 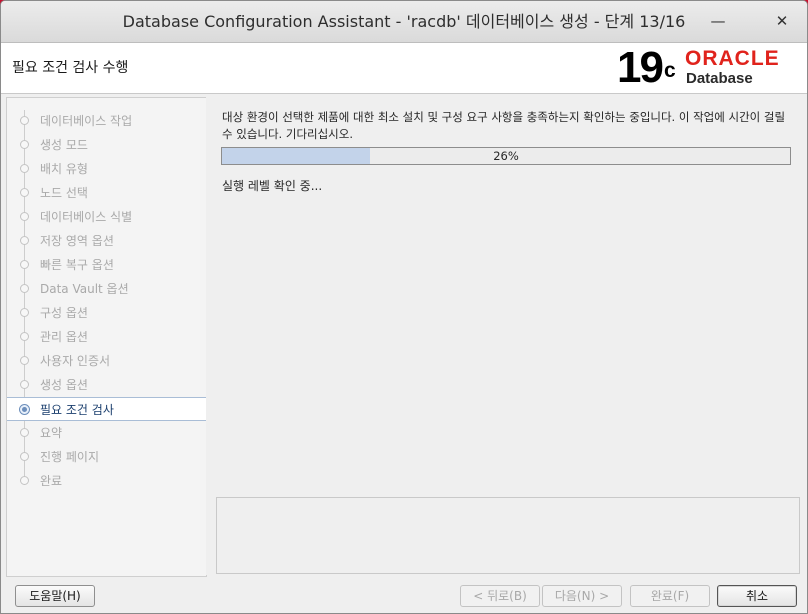 I want to click on page-title: 필요 조건 검사 수행, so click(x=70, y=68).